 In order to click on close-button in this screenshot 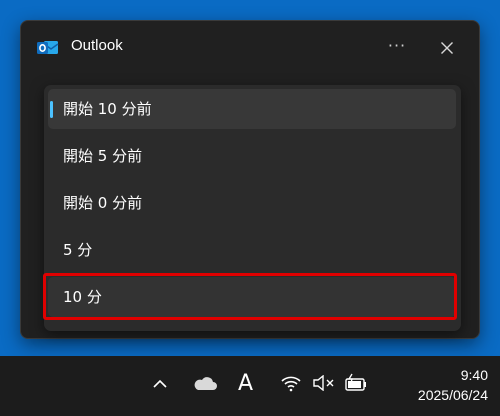, I will do `click(447, 48)`.